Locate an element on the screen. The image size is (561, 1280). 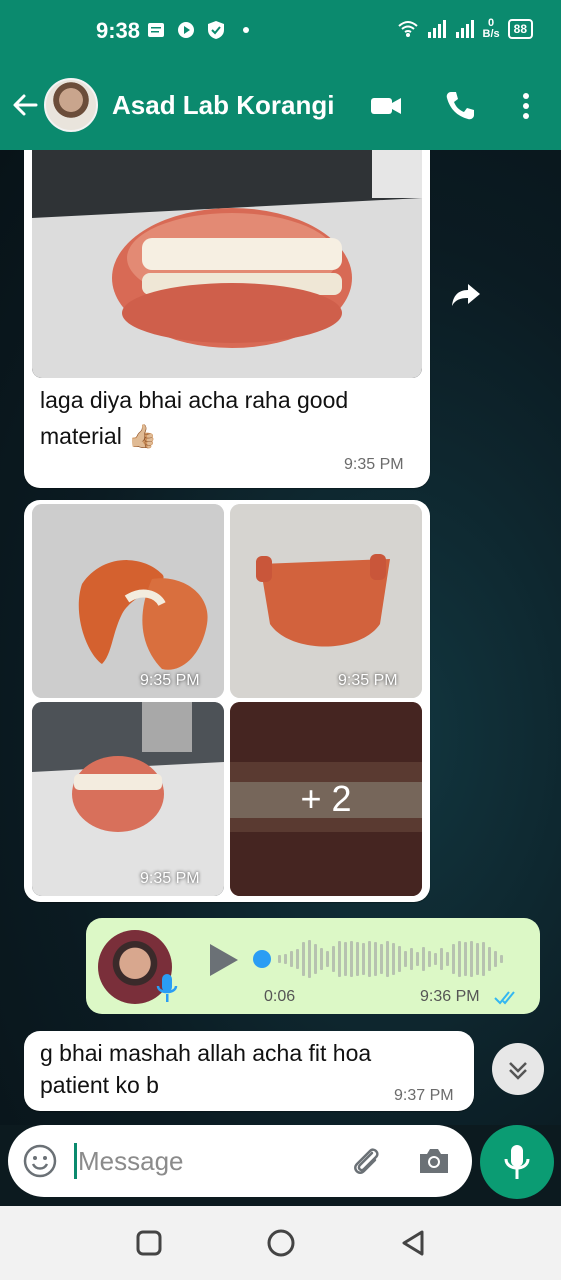
paperclip-icon is located at coordinates (366, 1161).